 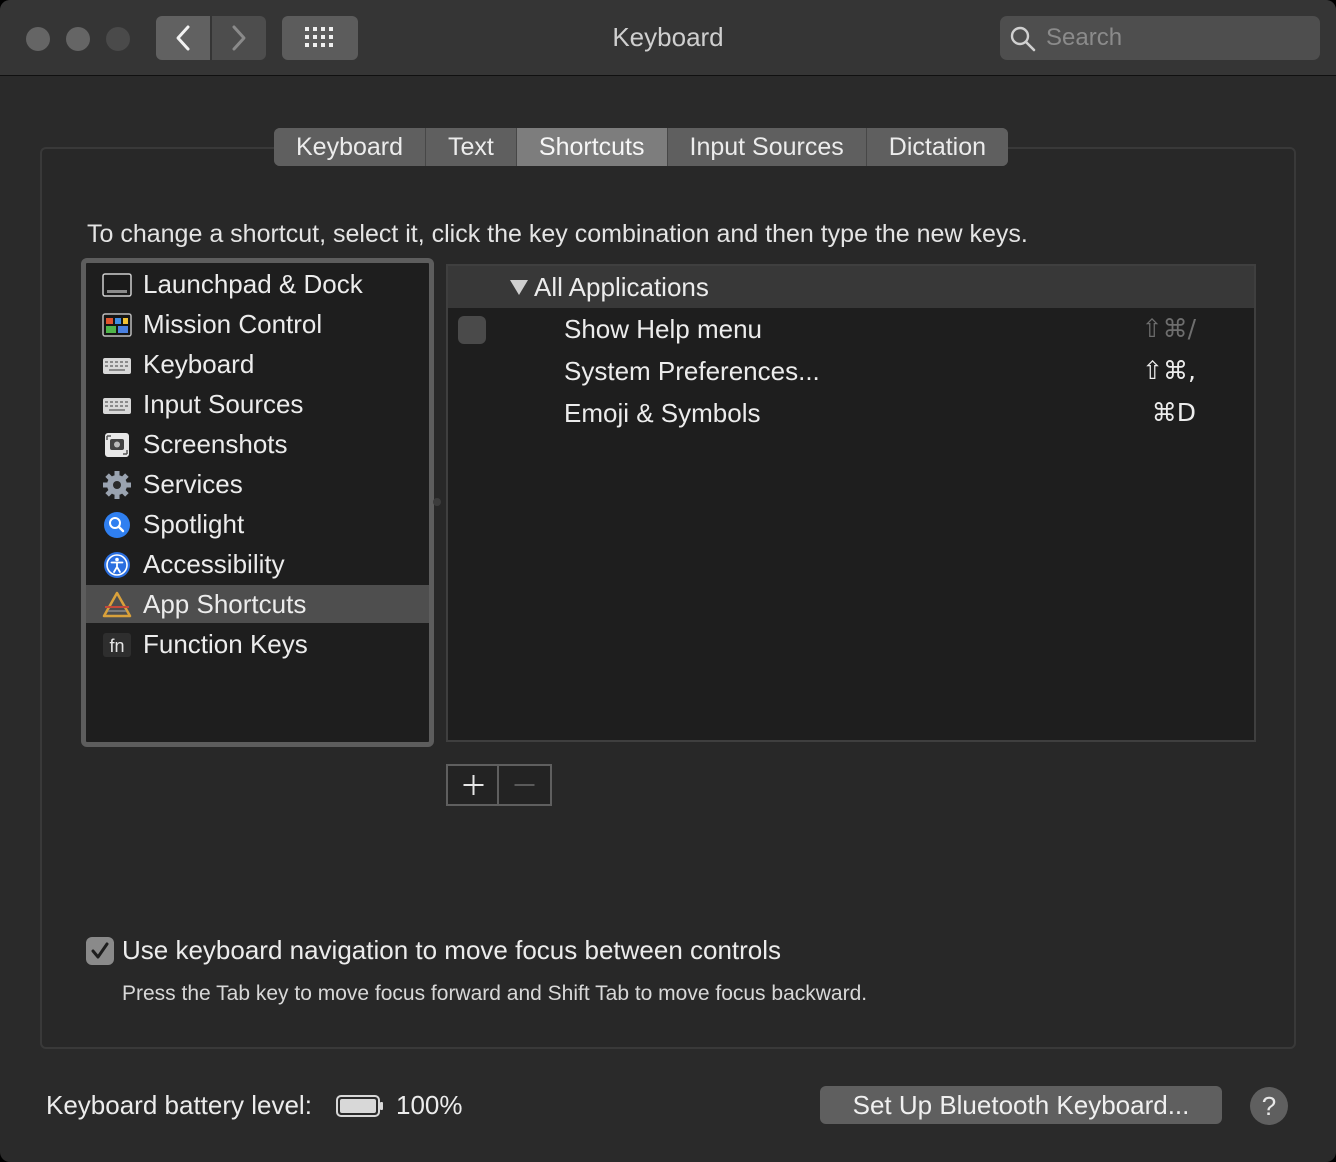 I want to click on fn-key-icon: fn, so click(x=117, y=645).